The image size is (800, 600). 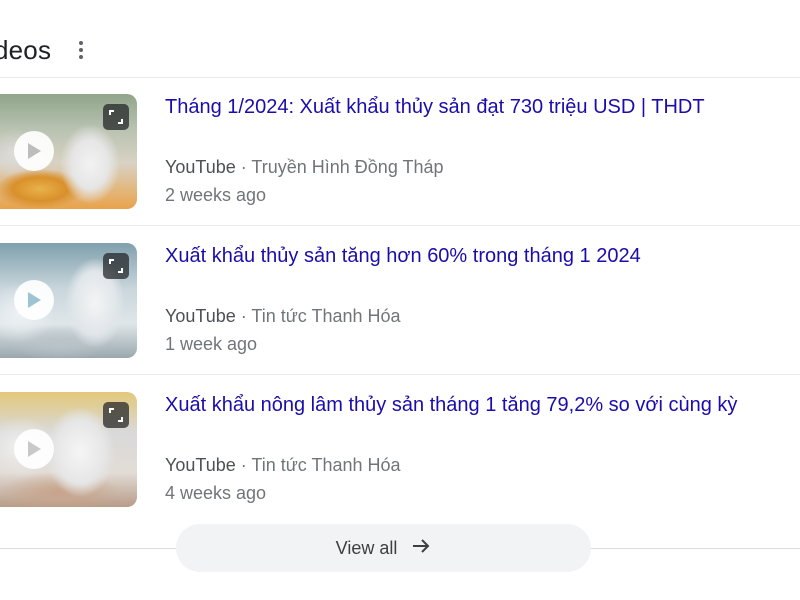 I want to click on arrow-right-icon, so click(x=421, y=548).